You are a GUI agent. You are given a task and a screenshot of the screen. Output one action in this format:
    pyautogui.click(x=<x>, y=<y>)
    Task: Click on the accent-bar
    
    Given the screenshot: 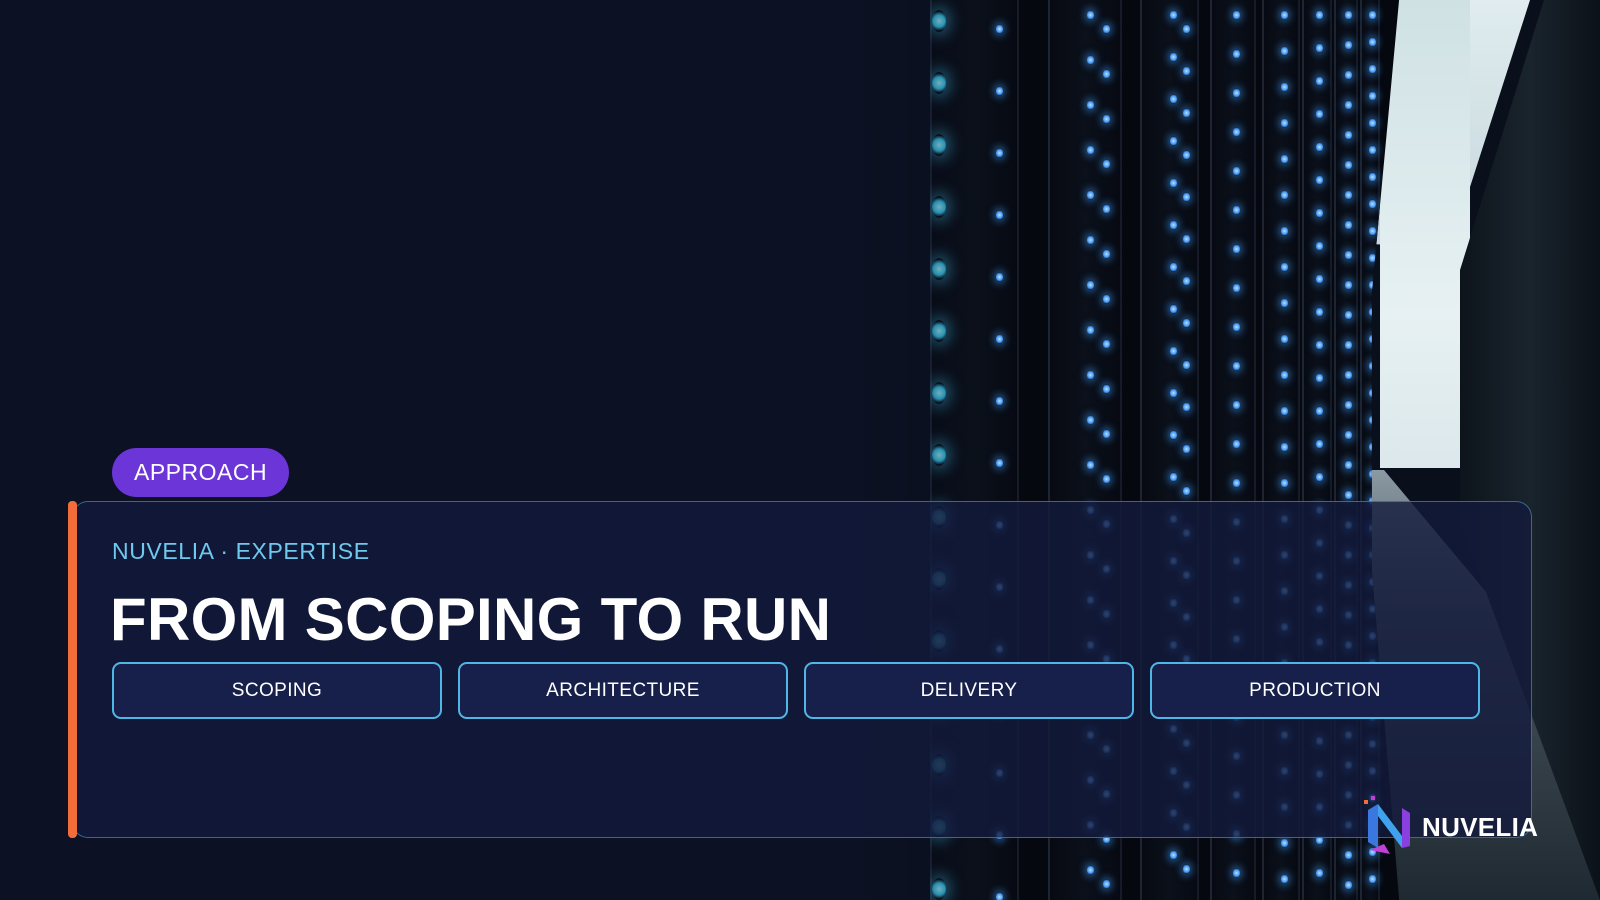 What is the action you would take?
    pyautogui.click(x=72, y=669)
    